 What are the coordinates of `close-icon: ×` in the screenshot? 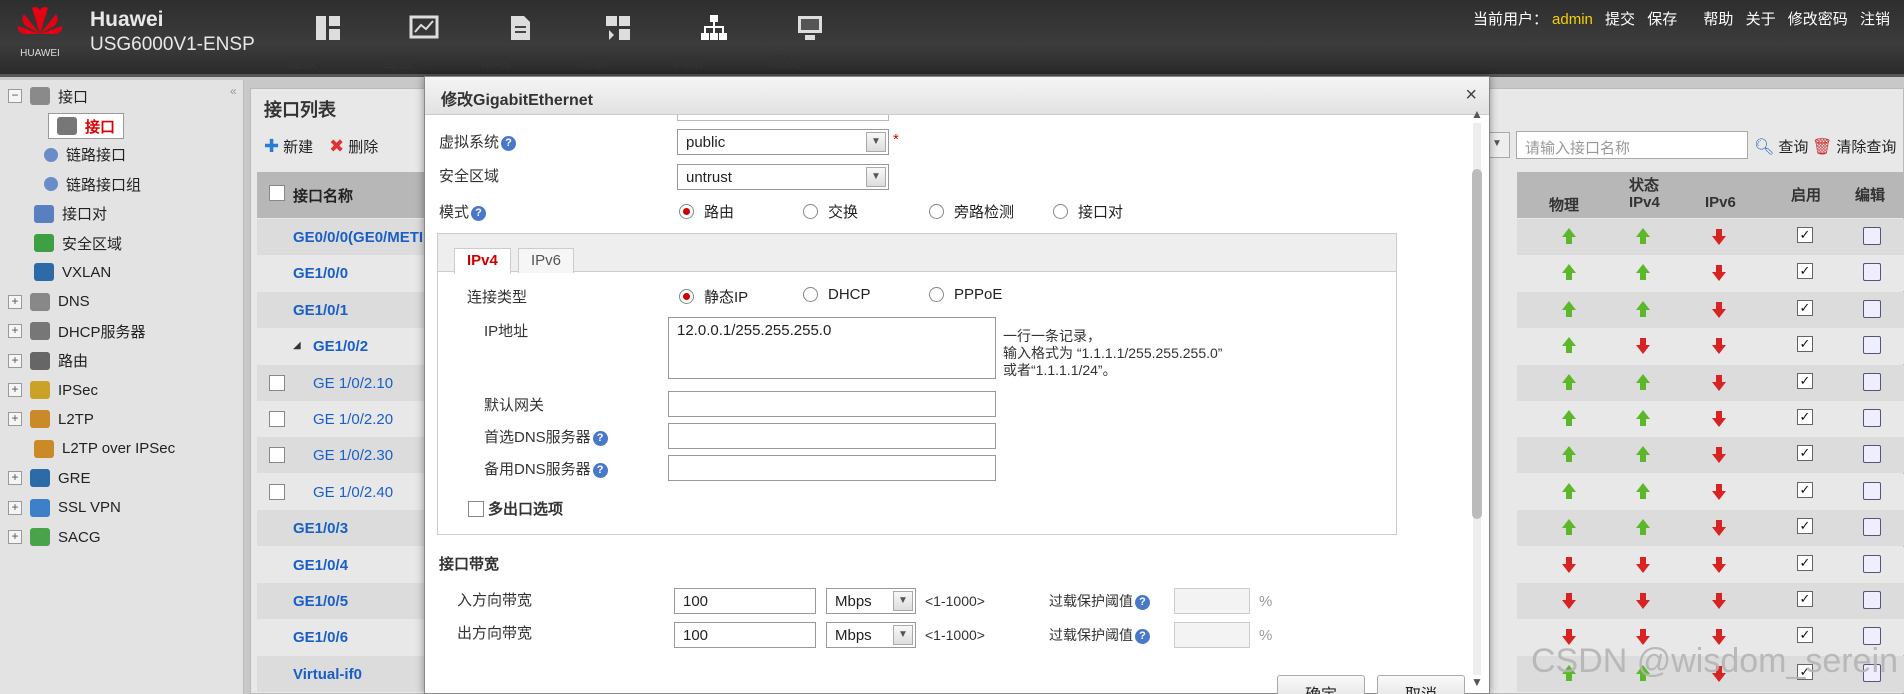 It's located at (1471, 95).